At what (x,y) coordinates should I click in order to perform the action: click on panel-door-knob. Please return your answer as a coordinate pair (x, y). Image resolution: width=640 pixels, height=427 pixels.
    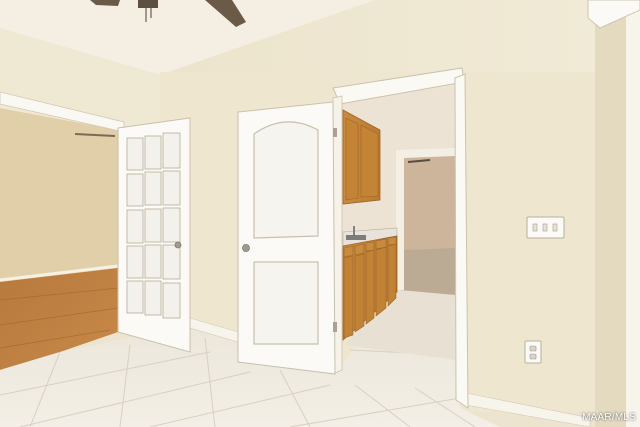
    Looking at the image, I should click on (246, 248).